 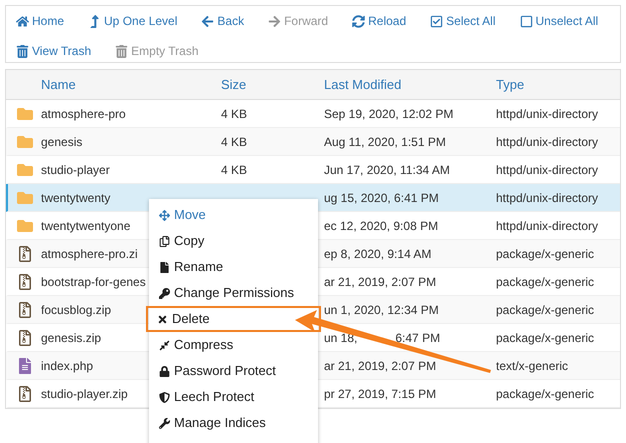 What do you see at coordinates (387, 170) in the screenshot?
I see `table-cell-text: Jun 17, 2020, 11:34 AM` at bounding box center [387, 170].